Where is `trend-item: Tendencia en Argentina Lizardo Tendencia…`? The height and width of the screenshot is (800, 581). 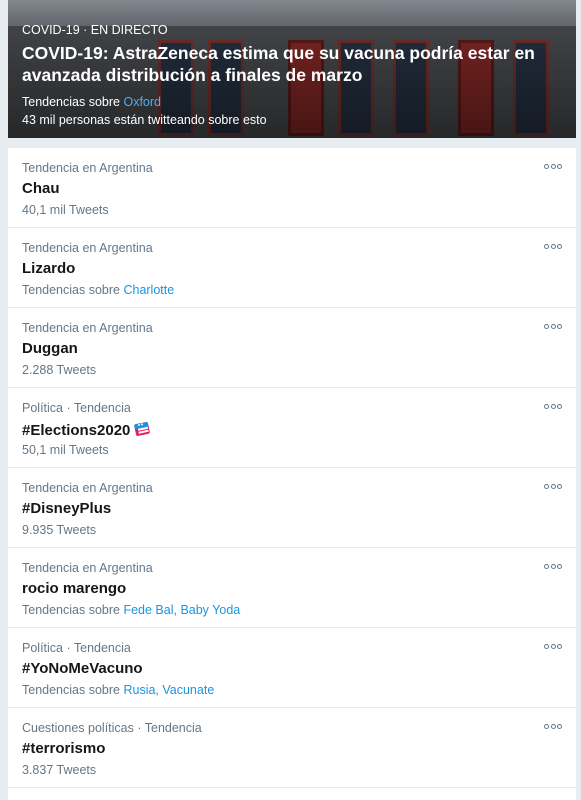 trend-item: Tendencia en Argentina Lizardo Tendencia… is located at coordinates (292, 268).